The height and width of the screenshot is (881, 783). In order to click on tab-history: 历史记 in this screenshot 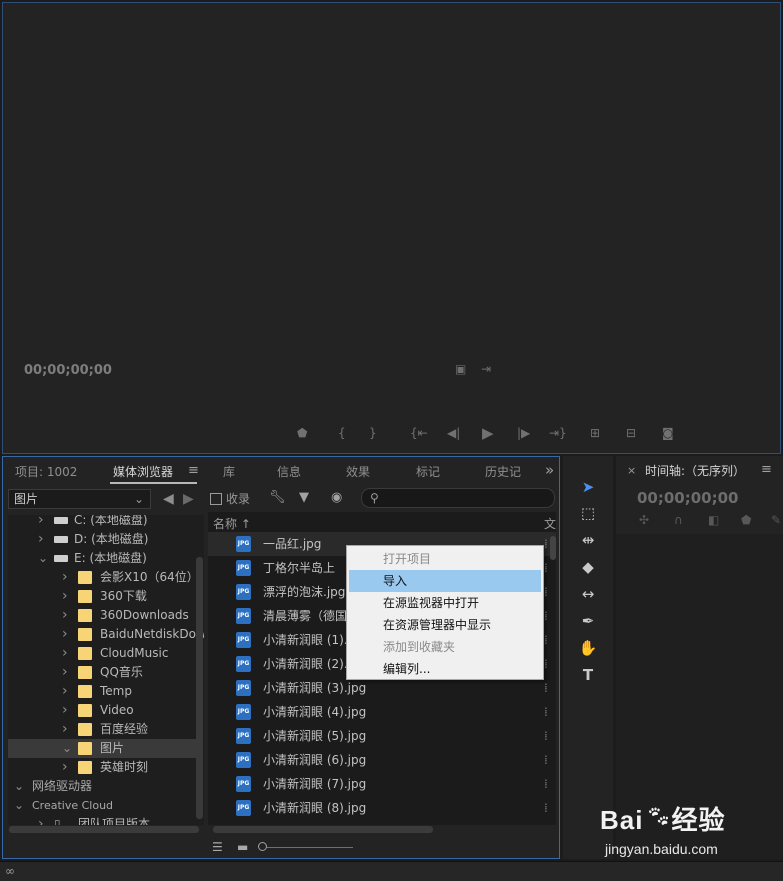, I will do `click(503, 471)`.